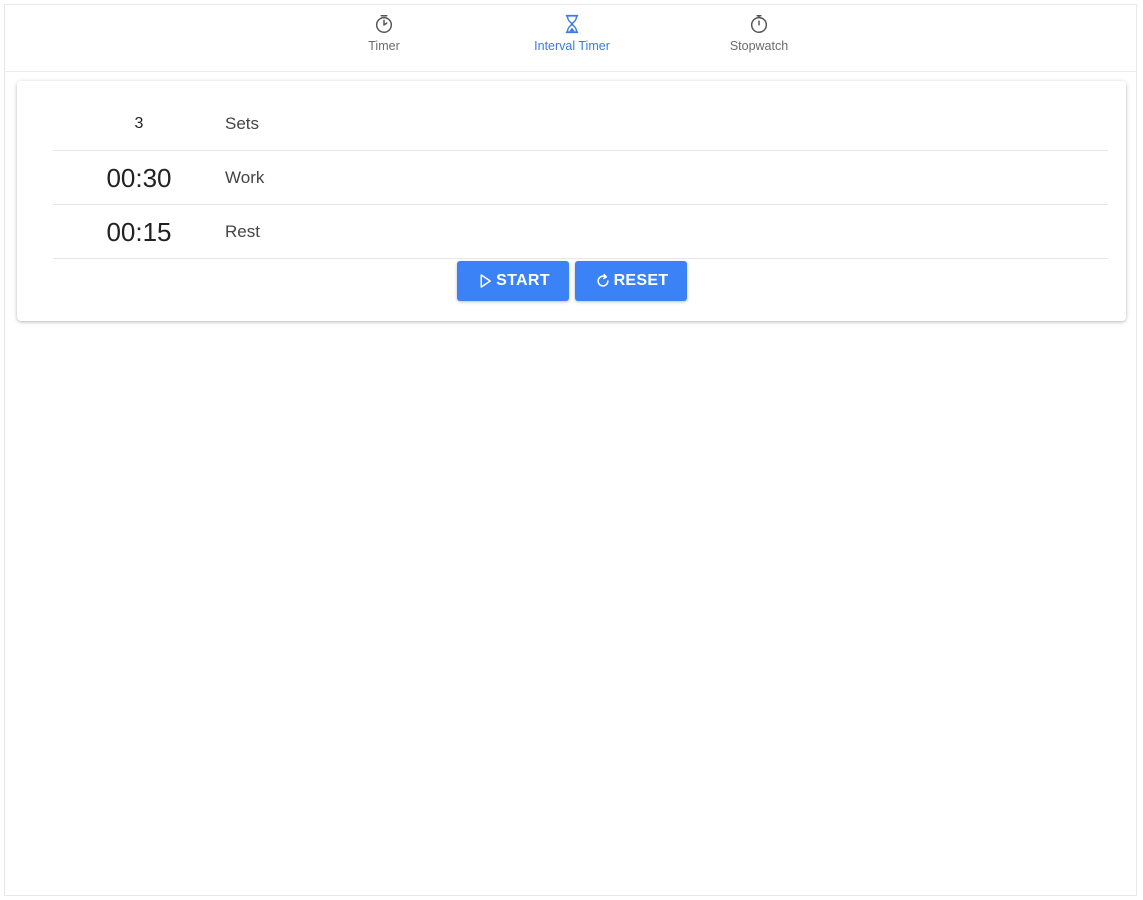 The width and height of the screenshot is (1143, 900). What do you see at coordinates (139, 232) in the screenshot?
I see `rest-duration-value: 00:15` at bounding box center [139, 232].